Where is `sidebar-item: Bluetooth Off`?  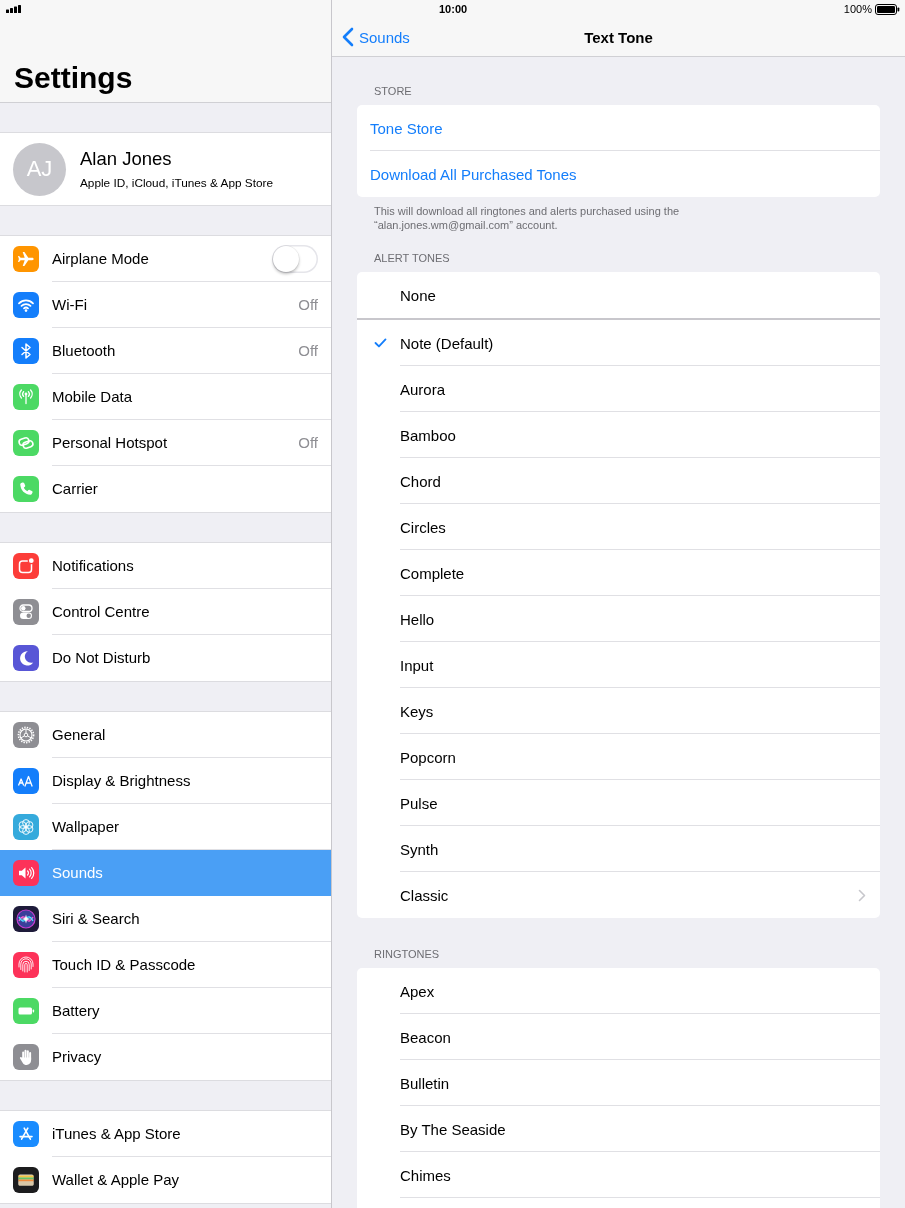
sidebar-item: Bluetooth Off is located at coordinates (165, 351).